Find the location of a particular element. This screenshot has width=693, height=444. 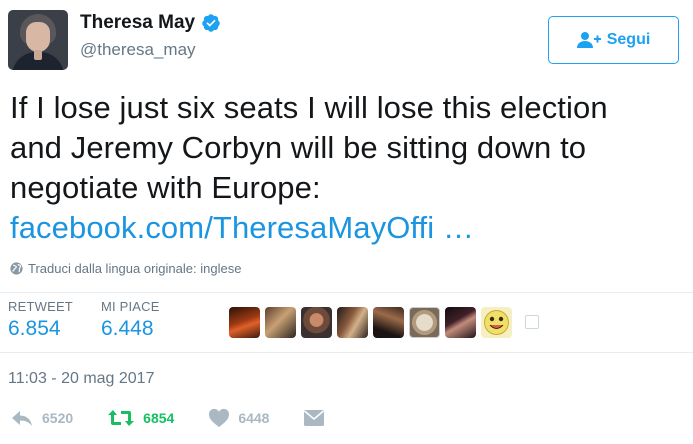

follow-button-label: Segui is located at coordinates (628, 39).